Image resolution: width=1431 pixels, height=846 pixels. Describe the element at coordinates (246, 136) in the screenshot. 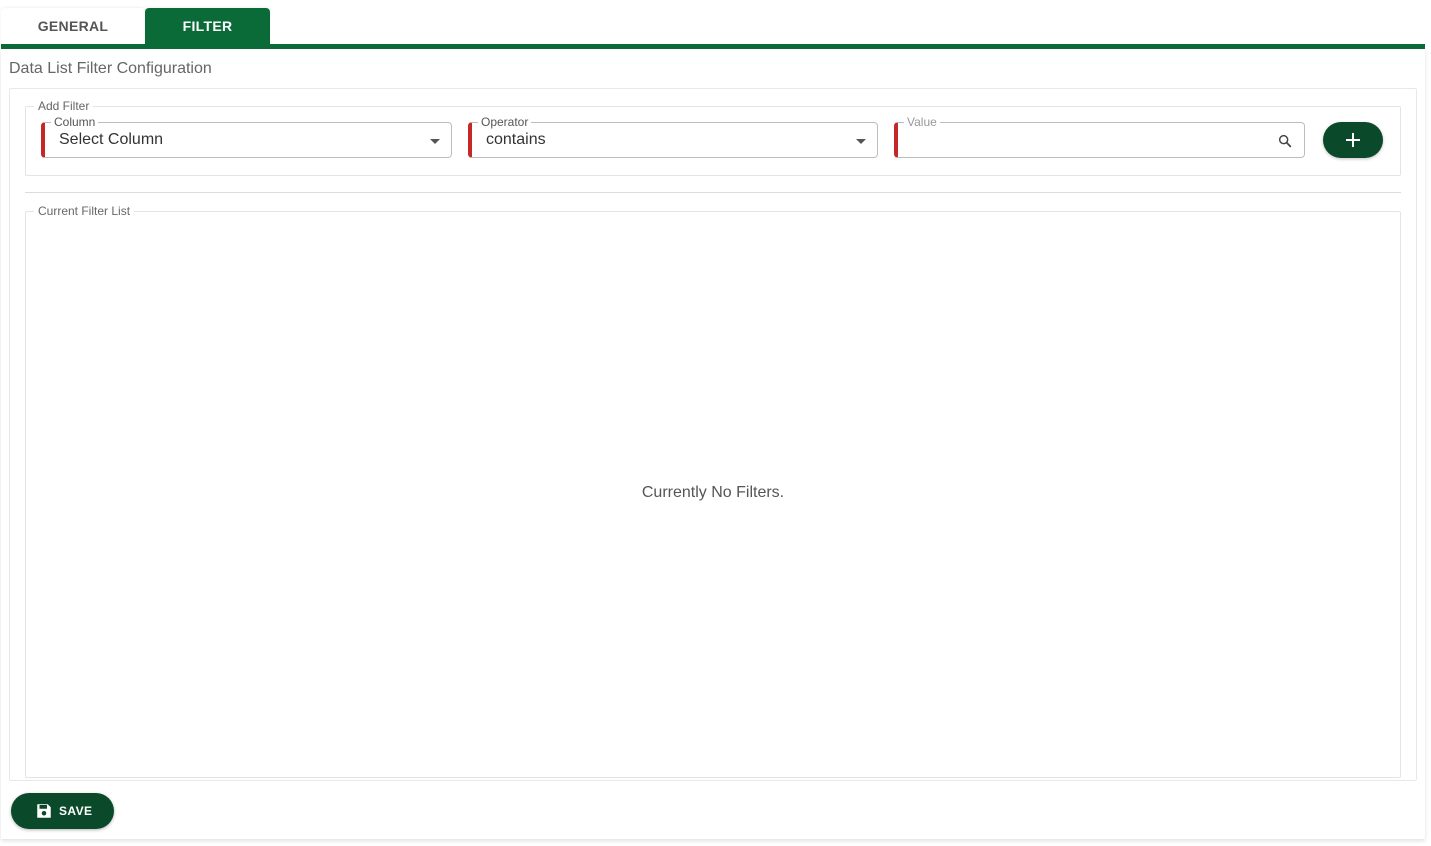

I see `column-select: Column Select Column` at that location.